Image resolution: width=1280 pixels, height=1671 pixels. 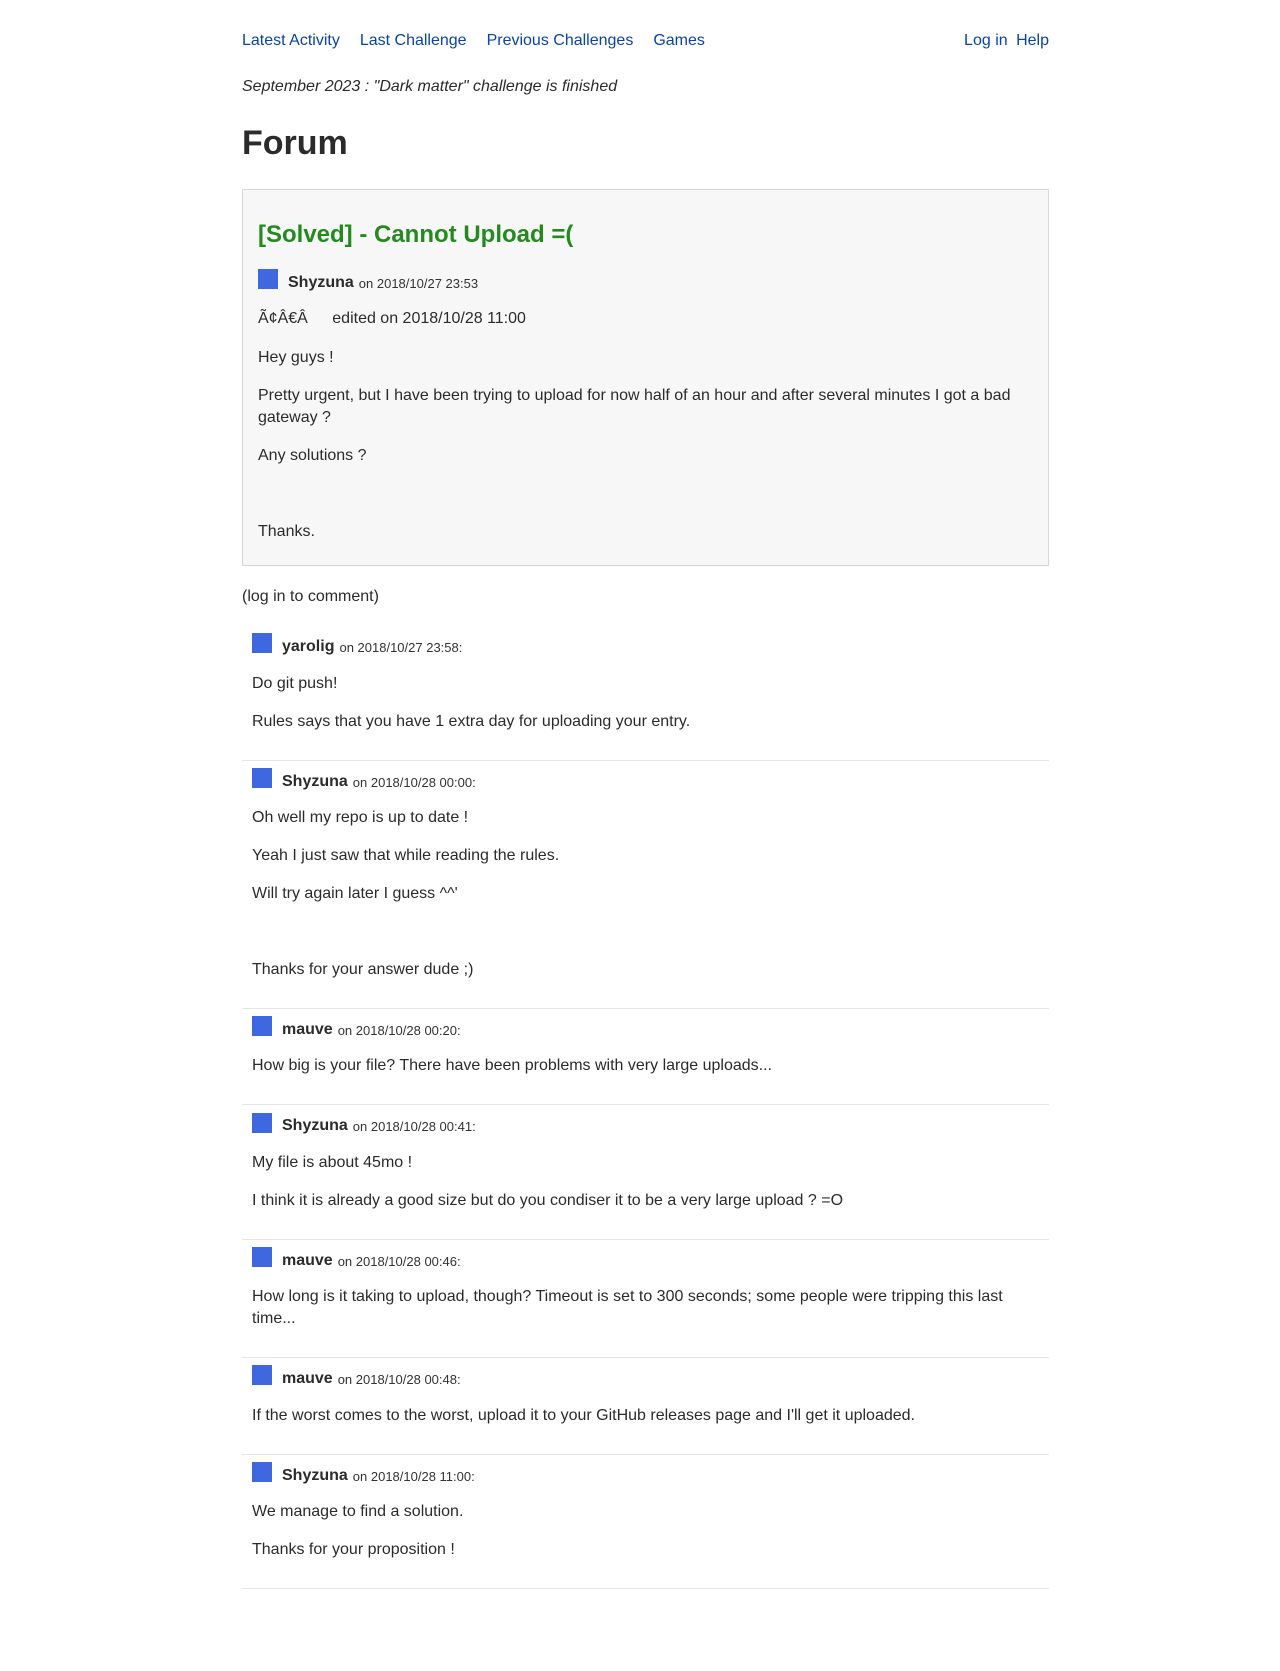 What do you see at coordinates (645, 1474) in the screenshot?
I see `comment-meta: Shyzuna on 2018/10/28 11:00:` at bounding box center [645, 1474].